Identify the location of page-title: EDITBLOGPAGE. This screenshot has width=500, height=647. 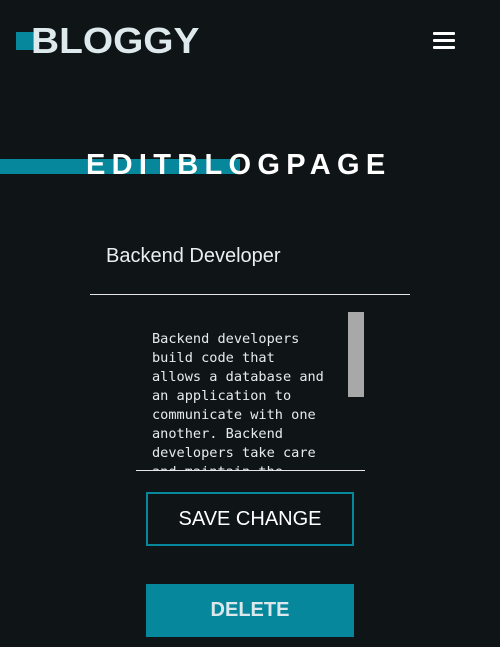
(239, 165).